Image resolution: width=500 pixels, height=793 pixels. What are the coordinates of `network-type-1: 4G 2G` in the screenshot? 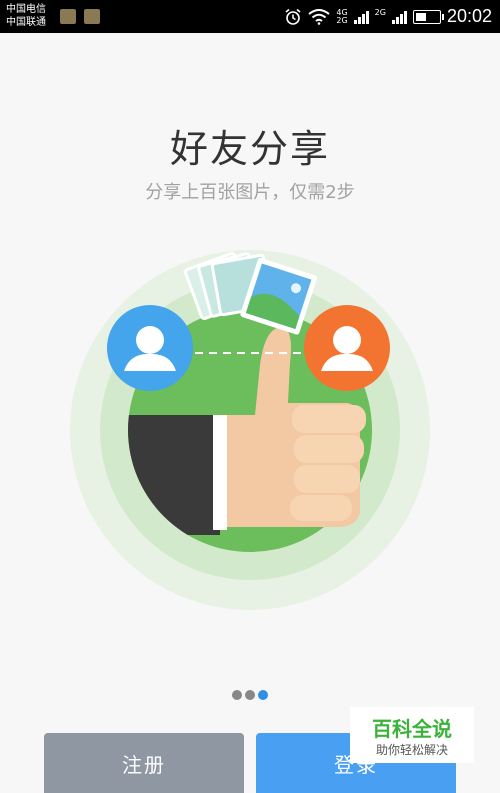 It's located at (342, 16).